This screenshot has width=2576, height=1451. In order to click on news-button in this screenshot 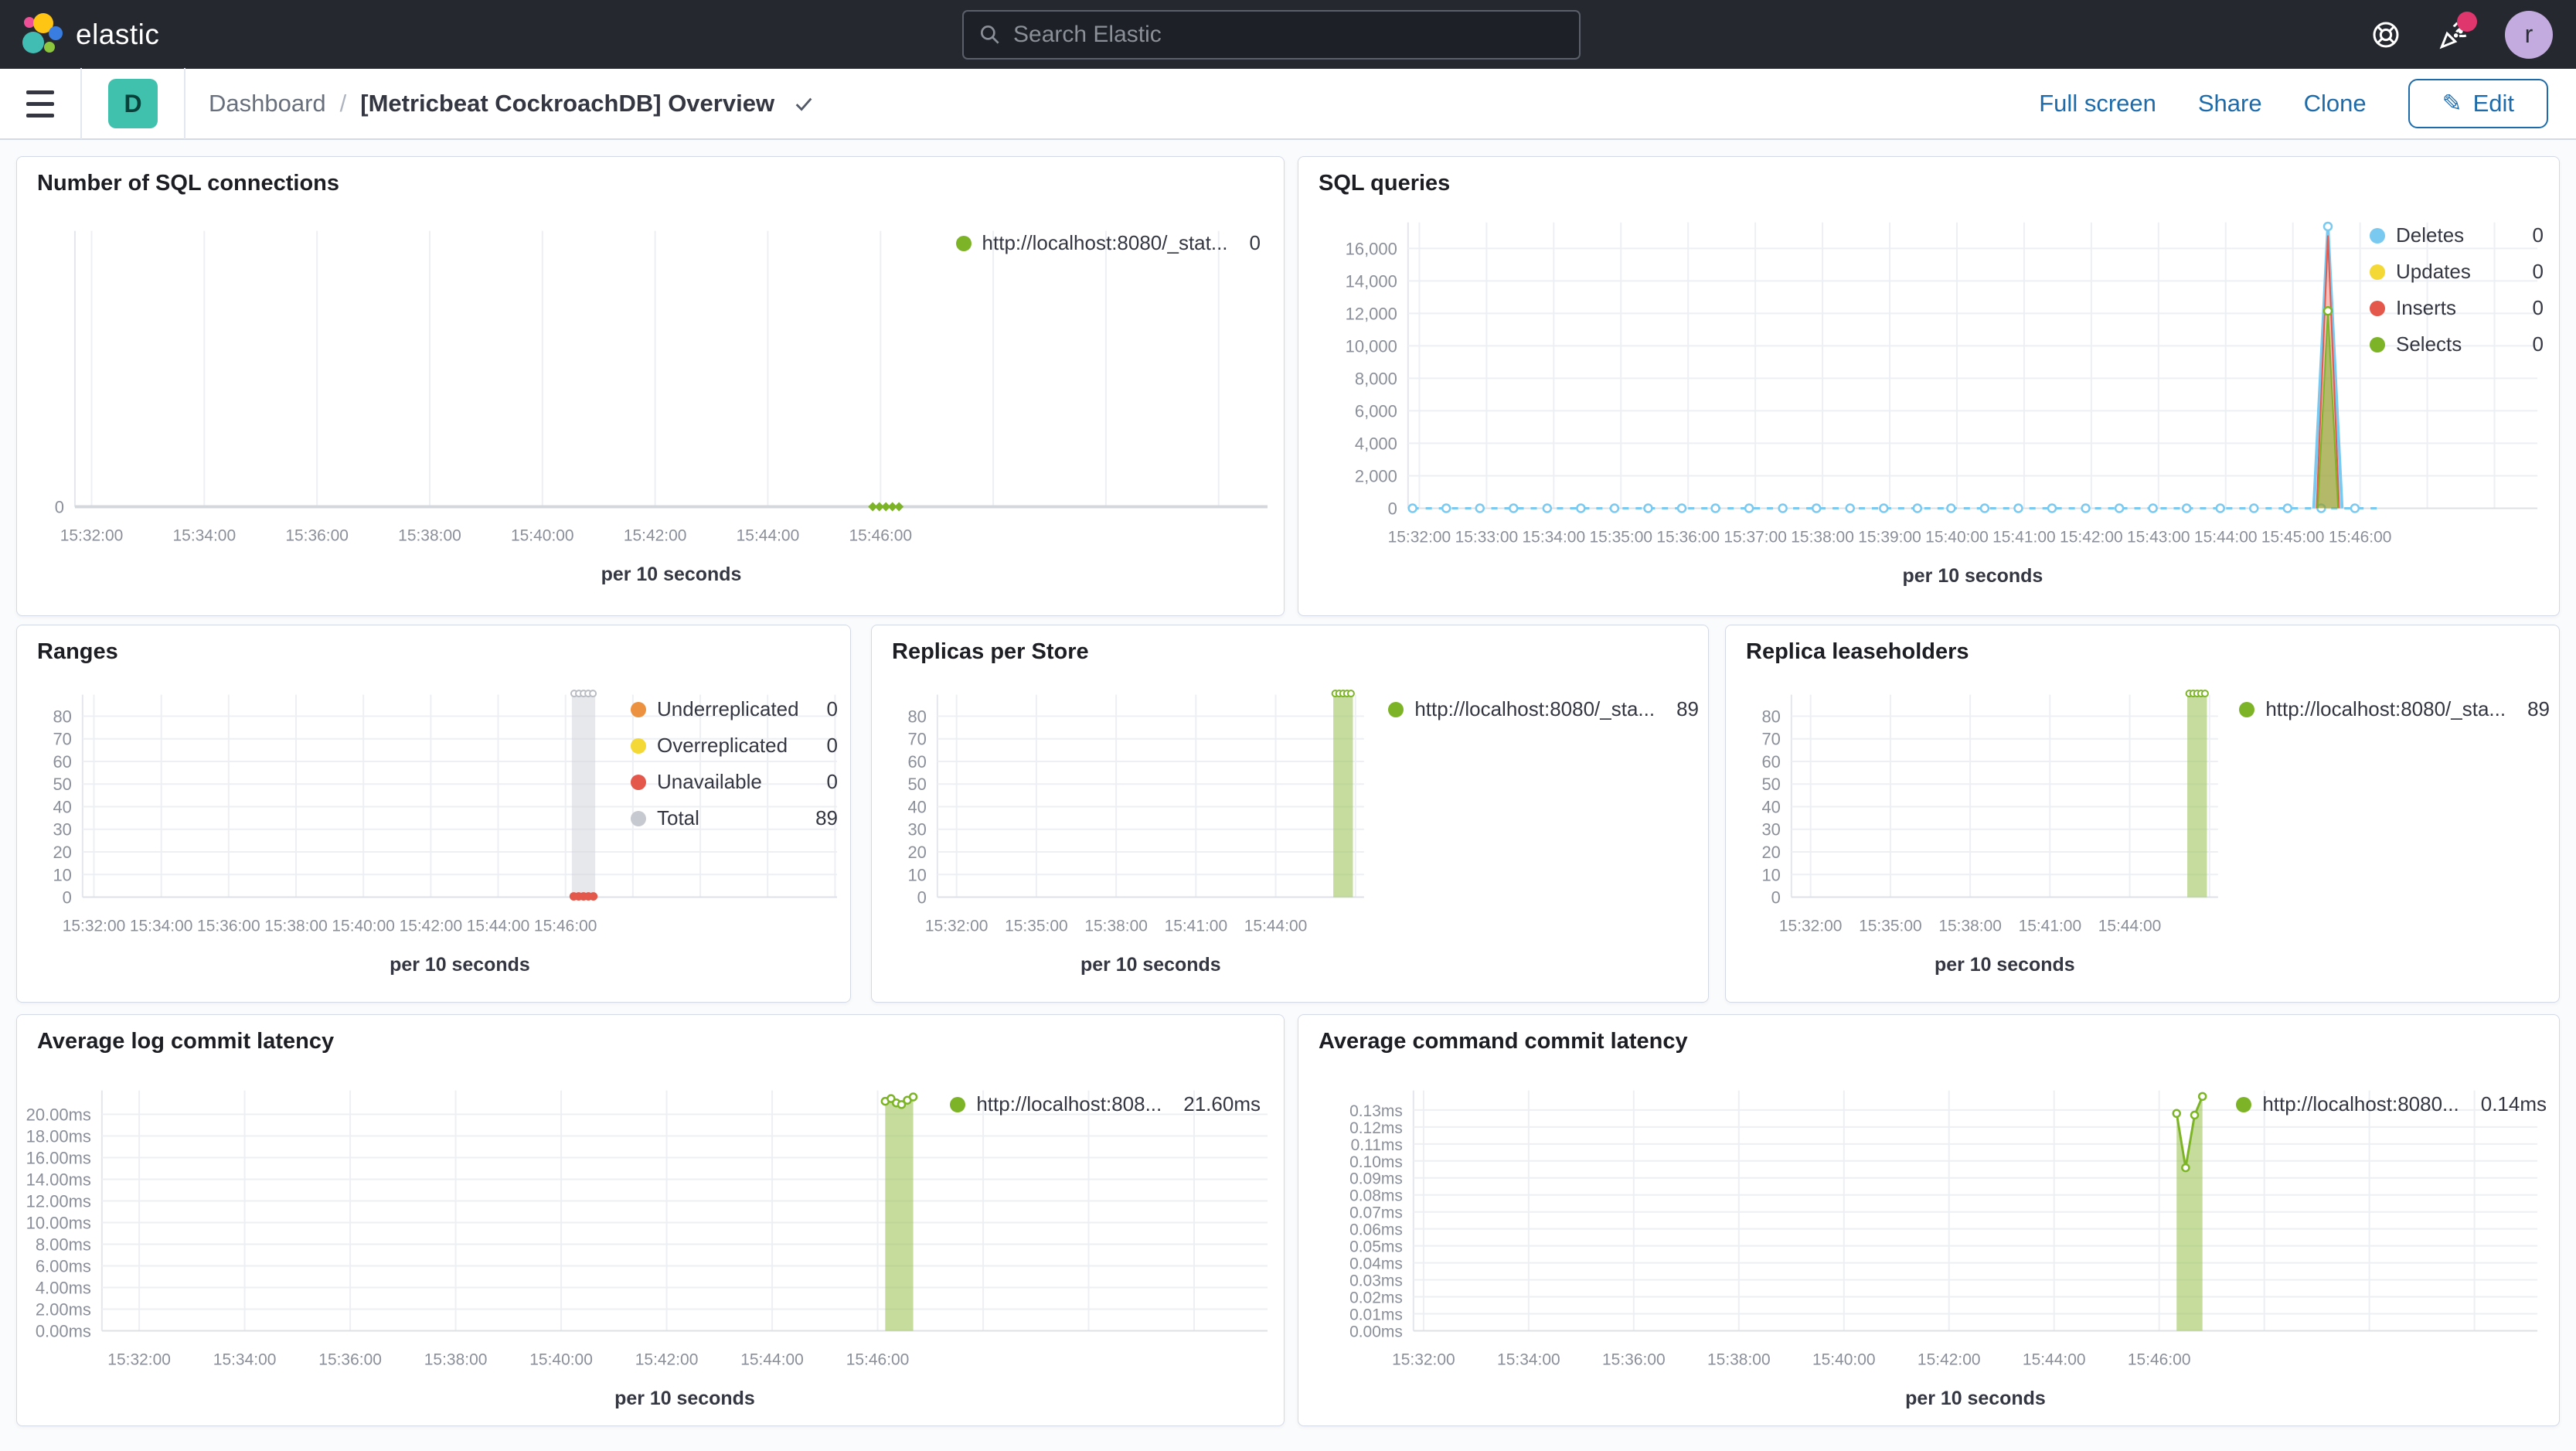, I will do `click(2457, 31)`.